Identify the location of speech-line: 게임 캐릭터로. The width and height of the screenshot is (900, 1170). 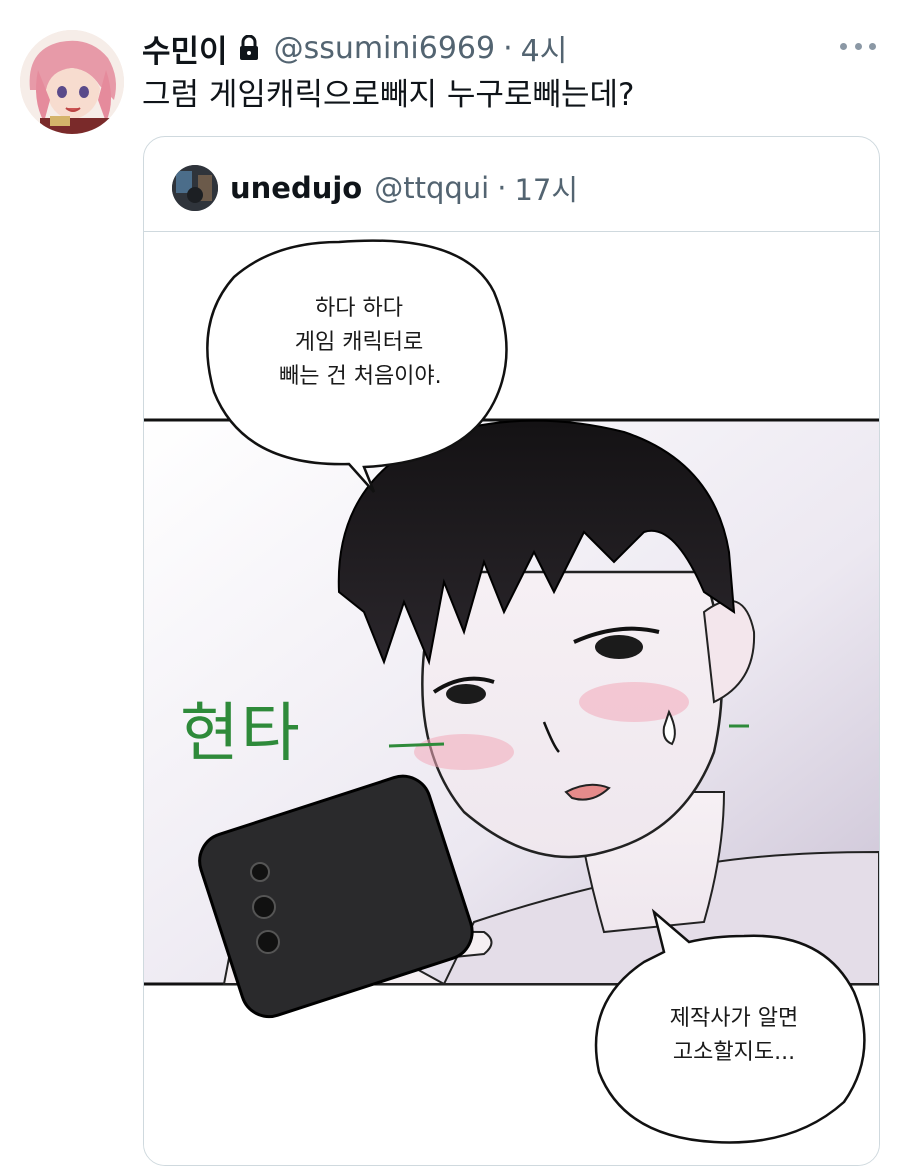
(359, 342).